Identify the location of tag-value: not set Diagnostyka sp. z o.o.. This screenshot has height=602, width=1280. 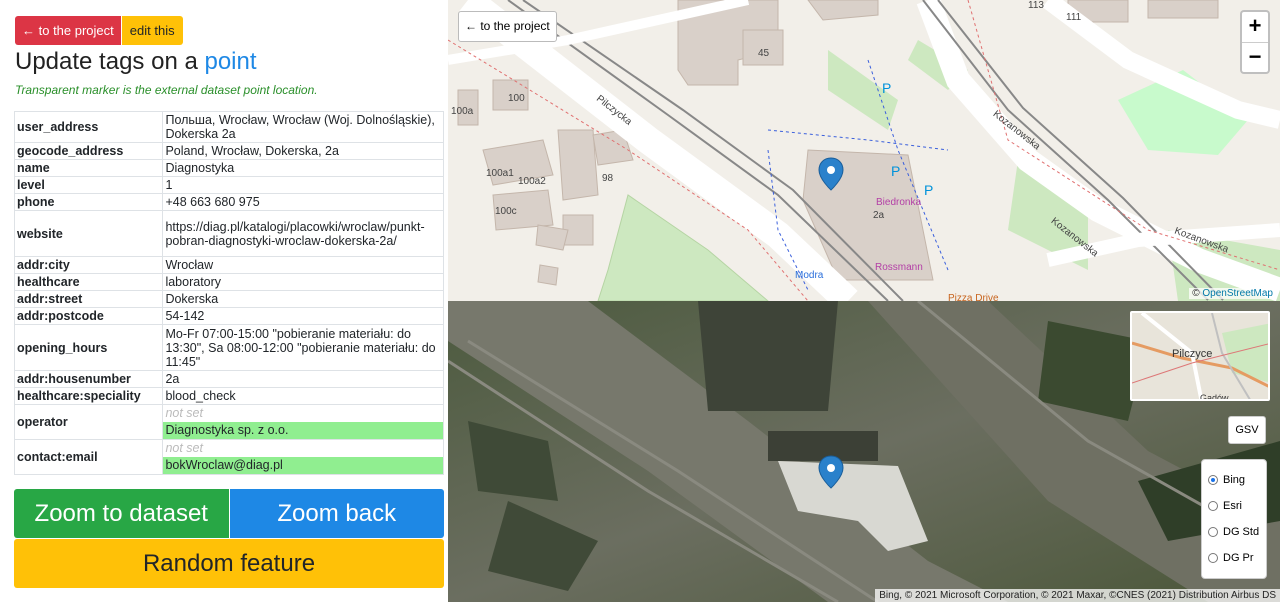
(303, 422).